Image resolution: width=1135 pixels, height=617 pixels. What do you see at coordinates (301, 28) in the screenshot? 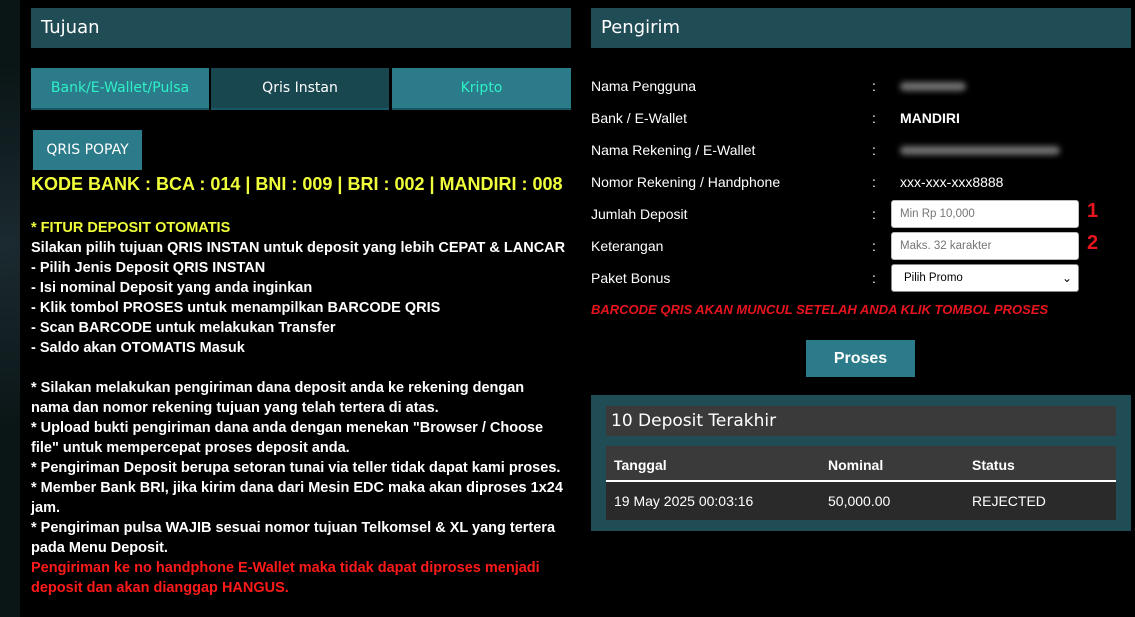
I see `tujuan-header: Tujuan` at bounding box center [301, 28].